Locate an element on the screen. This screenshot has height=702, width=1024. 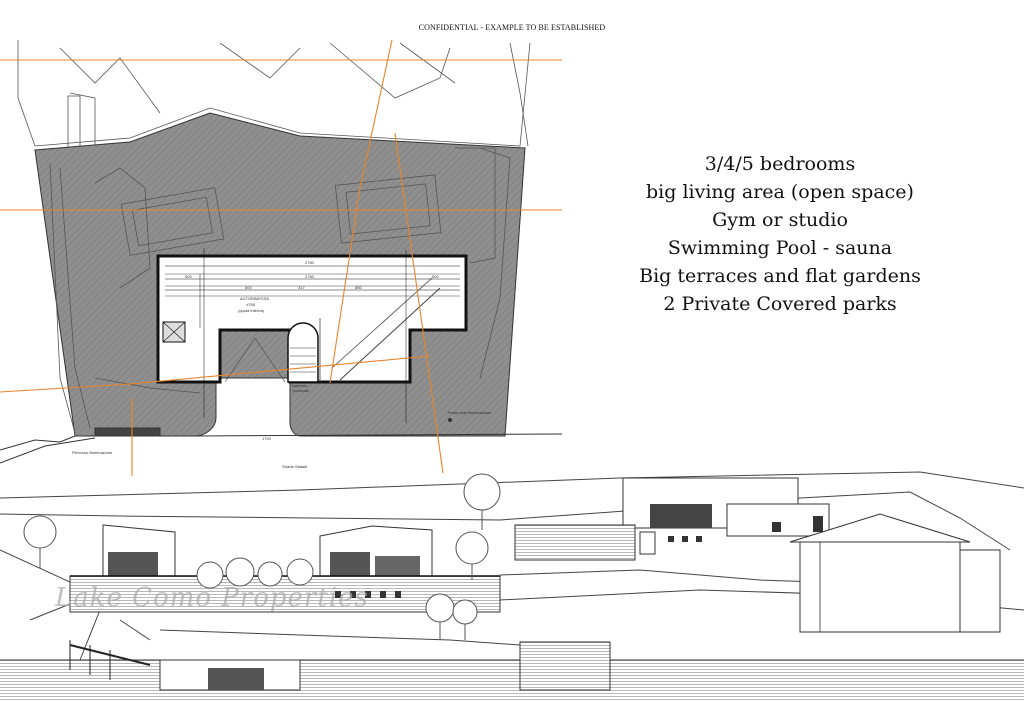
dim-label-1: 2760 is located at coordinates (310, 262).